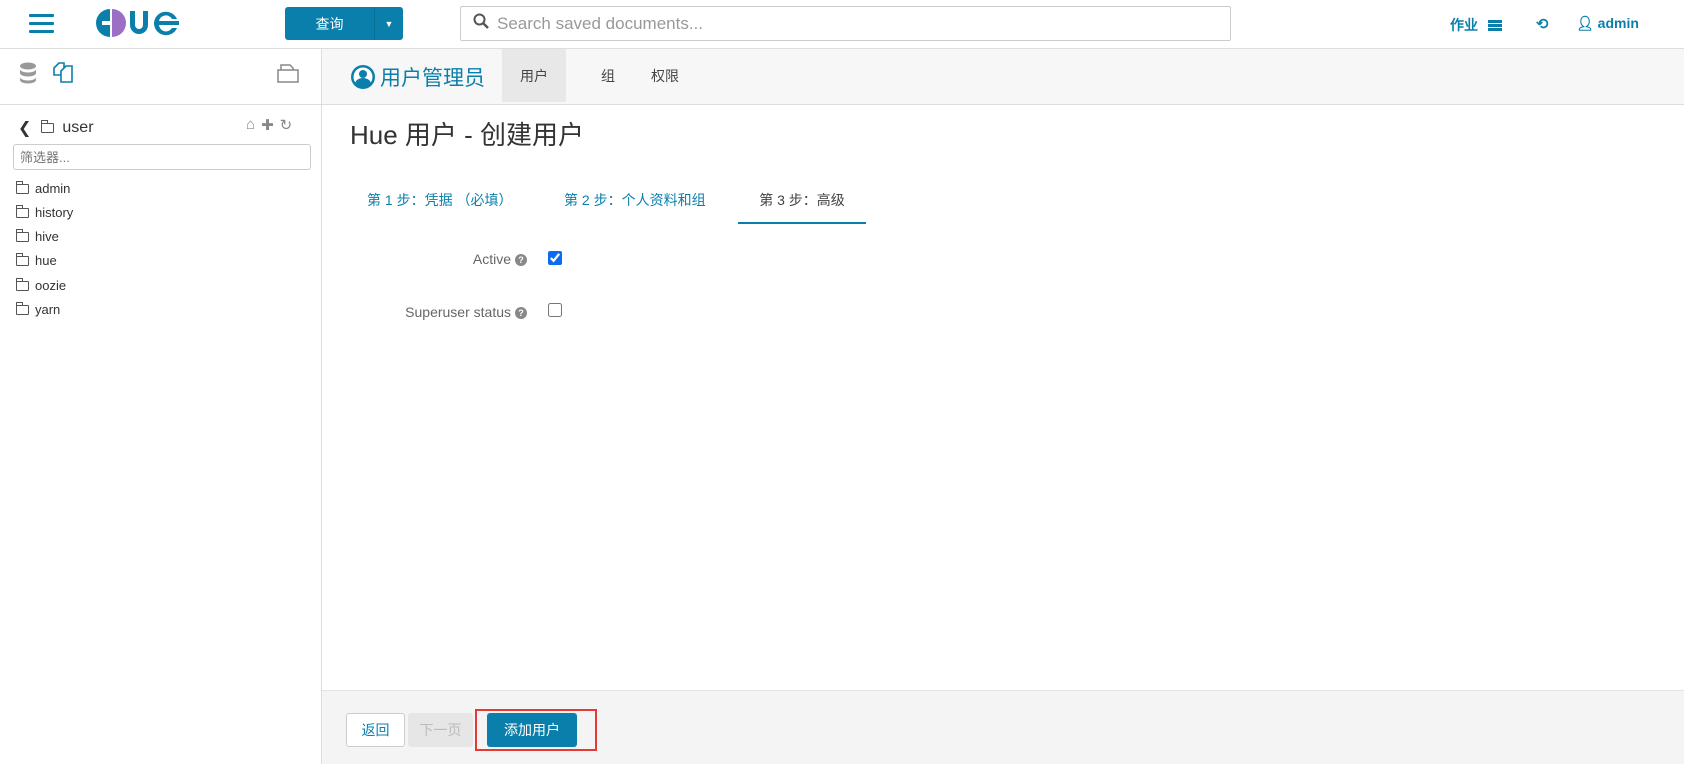  Describe the element at coordinates (54, 212) in the screenshot. I see `item-label: history` at that location.